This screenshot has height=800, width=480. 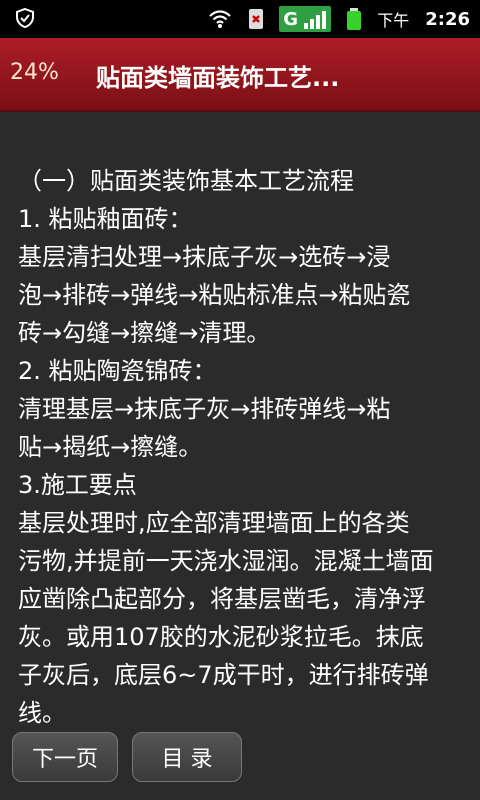 What do you see at coordinates (42, 713) in the screenshot?
I see `text-line: 线。` at bounding box center [42, 713].